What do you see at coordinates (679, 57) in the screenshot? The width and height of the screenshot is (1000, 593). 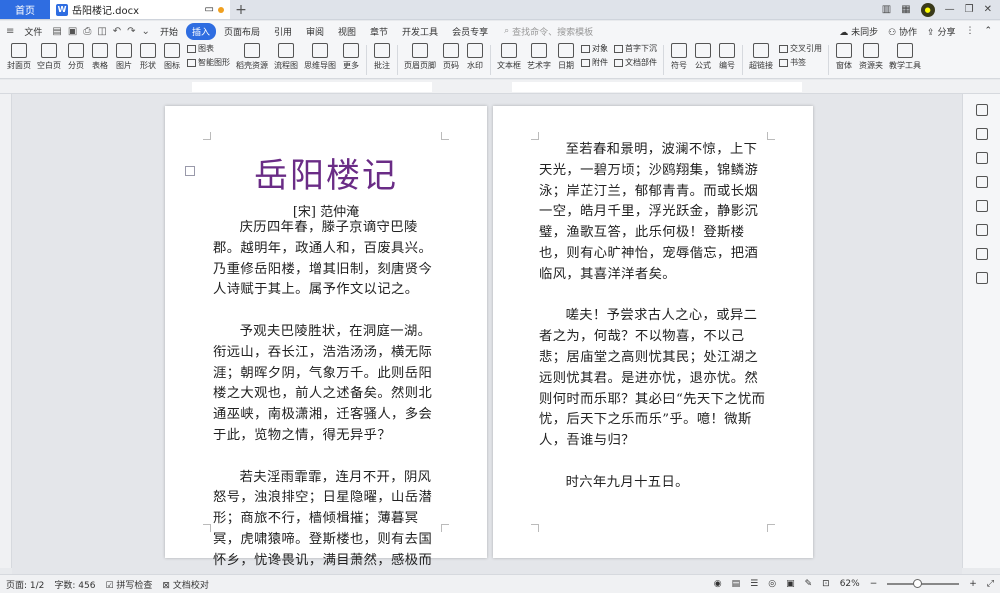 I see `symbol-button: 符号` at bounding box center [679, 57].